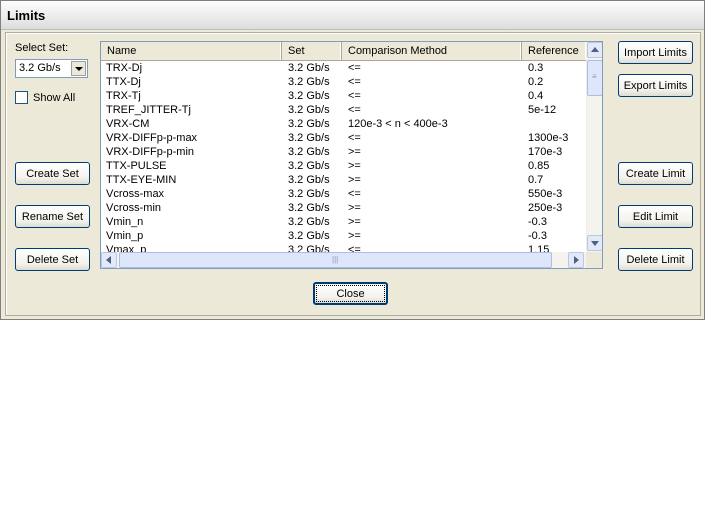 Image resolution: width=705 pixels, height=525 pixels. What do you see at coordinates (655, 259) in the screenshot?
I see `delete-limit-button: Delete Limit` at bounding box center [655, 259].